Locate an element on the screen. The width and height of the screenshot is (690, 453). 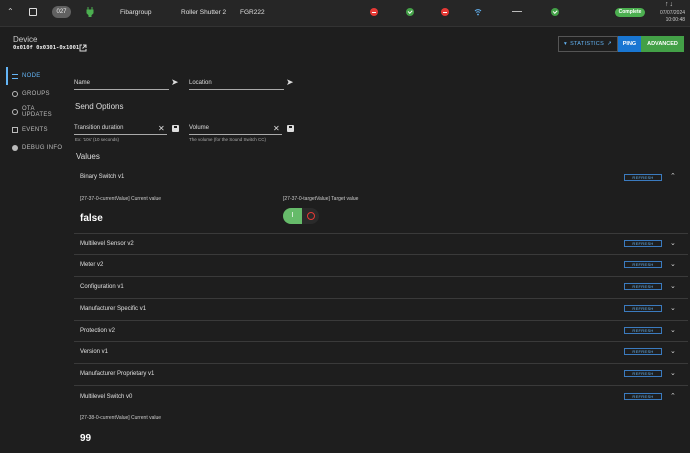
accordion-multilevel-switch: Multilevel Switch v0 REFRESH ⌃ is located at coordinates (381, 419).